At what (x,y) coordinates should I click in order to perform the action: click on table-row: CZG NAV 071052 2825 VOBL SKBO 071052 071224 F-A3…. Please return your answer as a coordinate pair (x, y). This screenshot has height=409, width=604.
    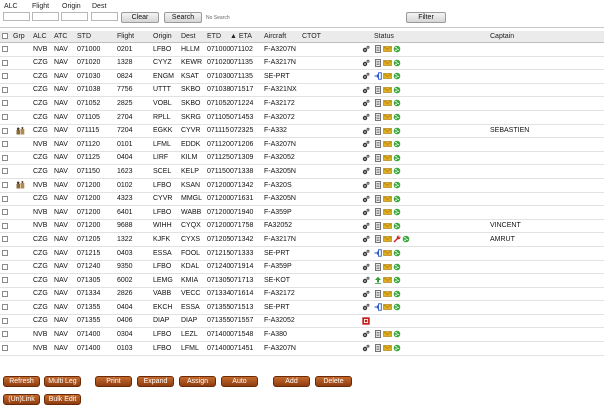
    Looking at the image, I should click on (302, 104).